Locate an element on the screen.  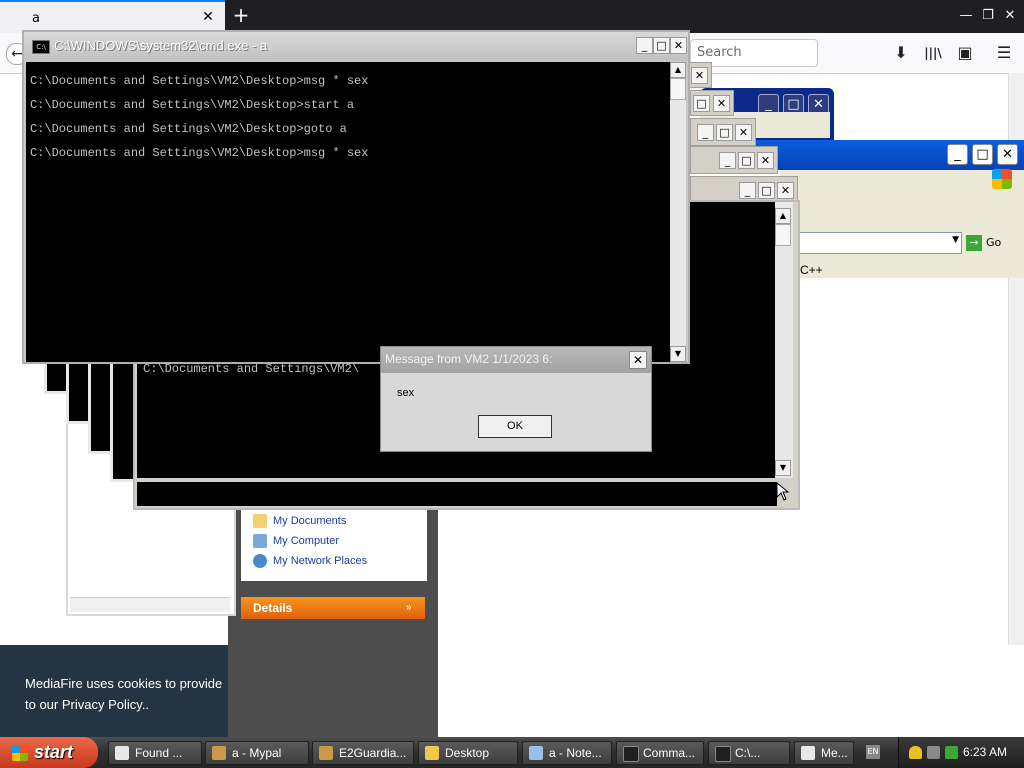
console-2-bottom is located at coordinates (457, 494).